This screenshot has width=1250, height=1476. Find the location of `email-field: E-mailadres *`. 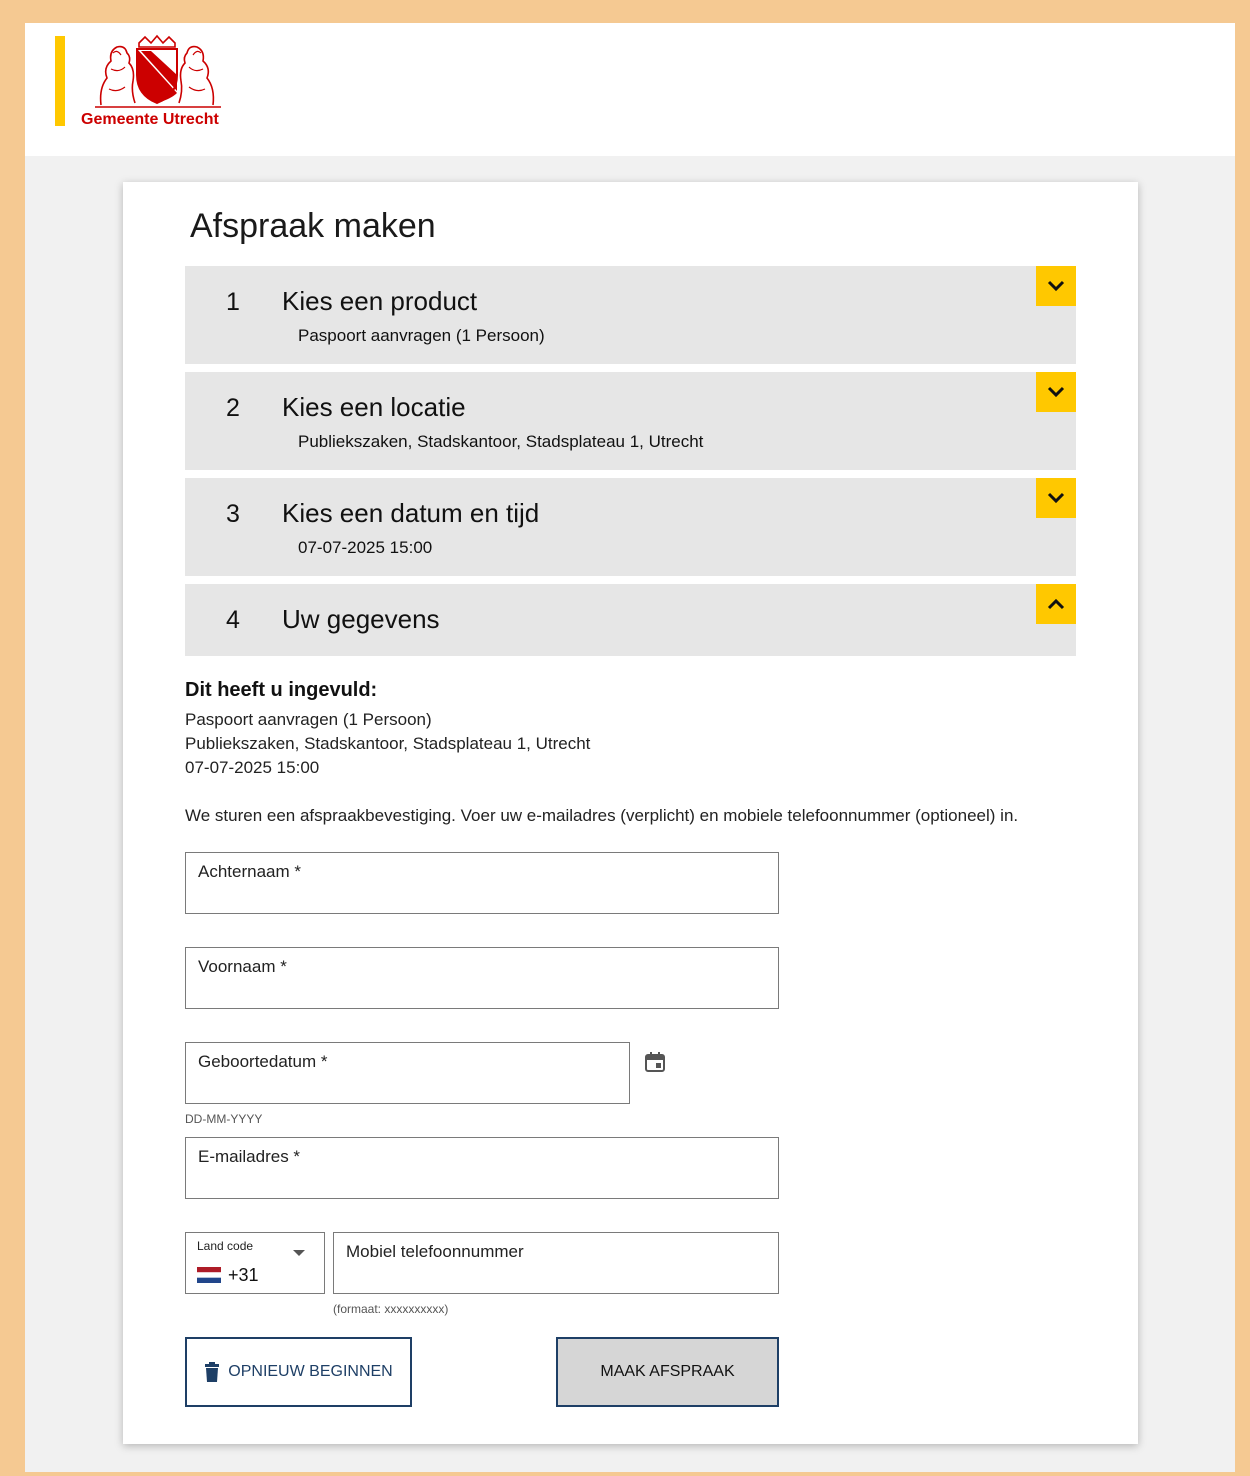

email-field: E-mailadres * is located at coordinates (482, 1168).